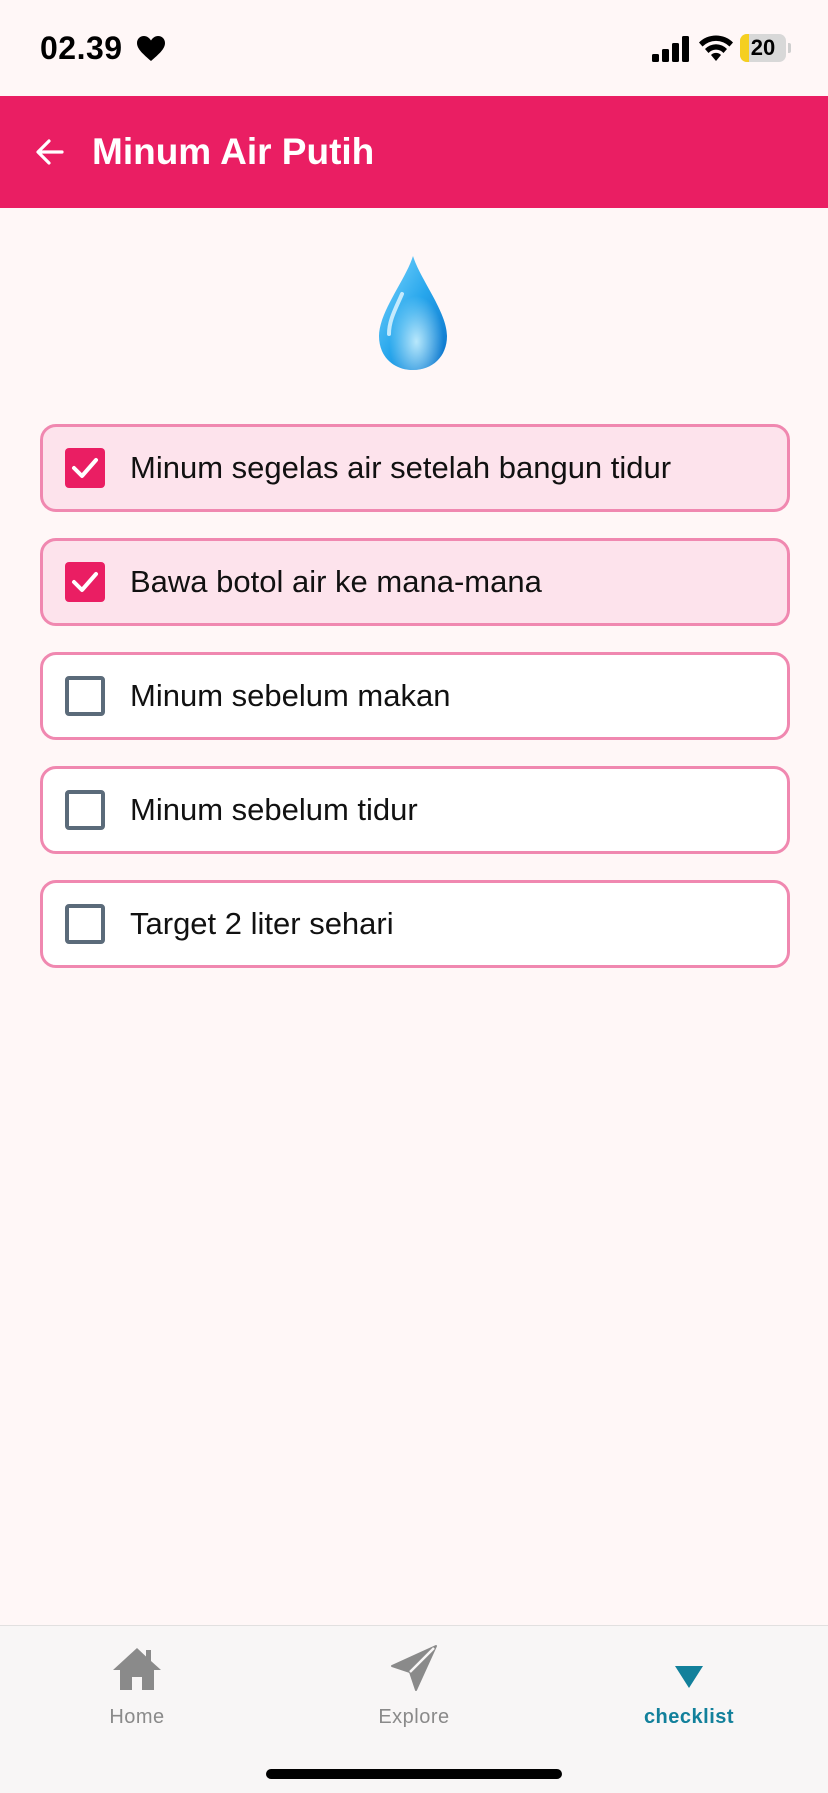 This screenshot has width=828, height=1793. What do you see at coordinates (414, 1774) in the screenshot?
I see `home-indicator` at bounding box center [414, 1774].